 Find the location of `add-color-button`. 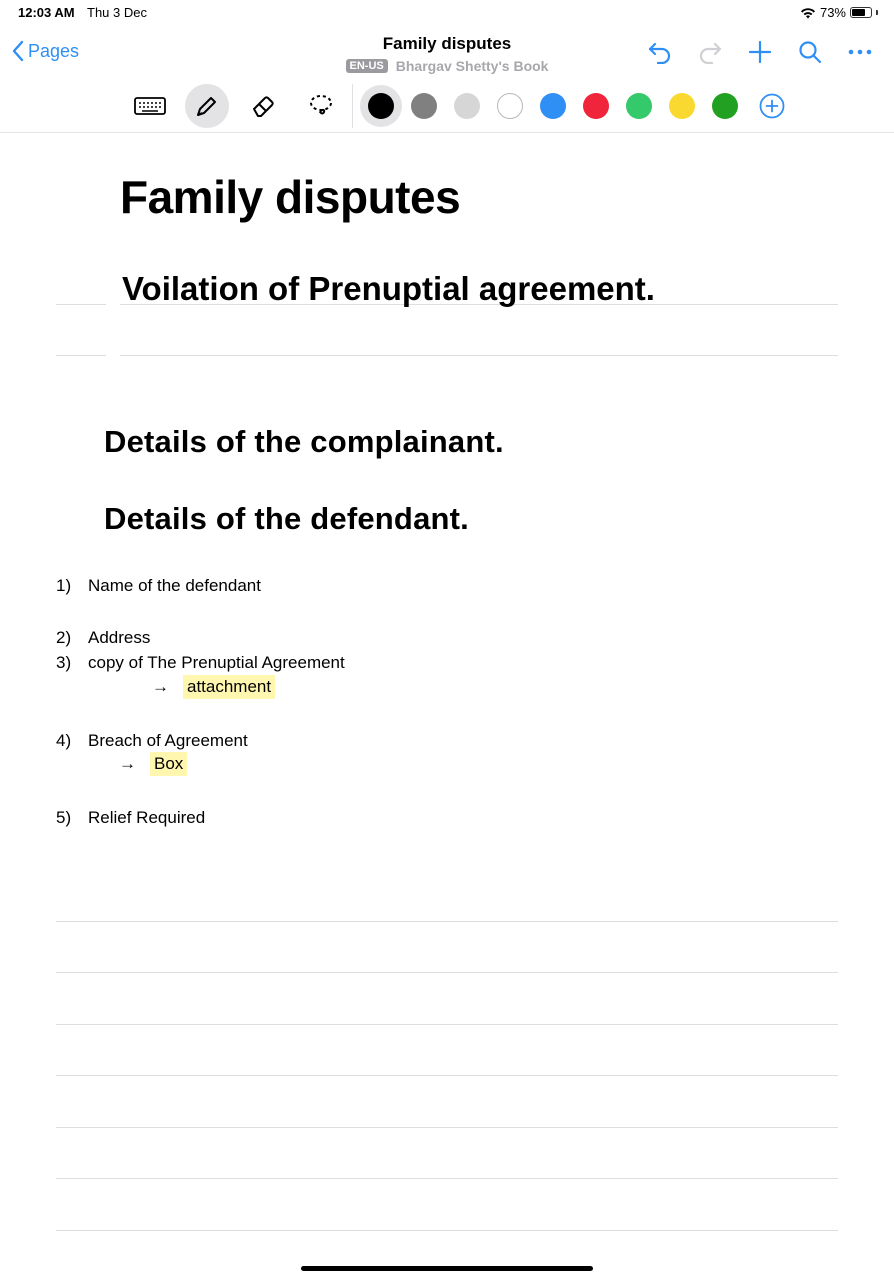

add-color-button is located at coordinates (771, 106).